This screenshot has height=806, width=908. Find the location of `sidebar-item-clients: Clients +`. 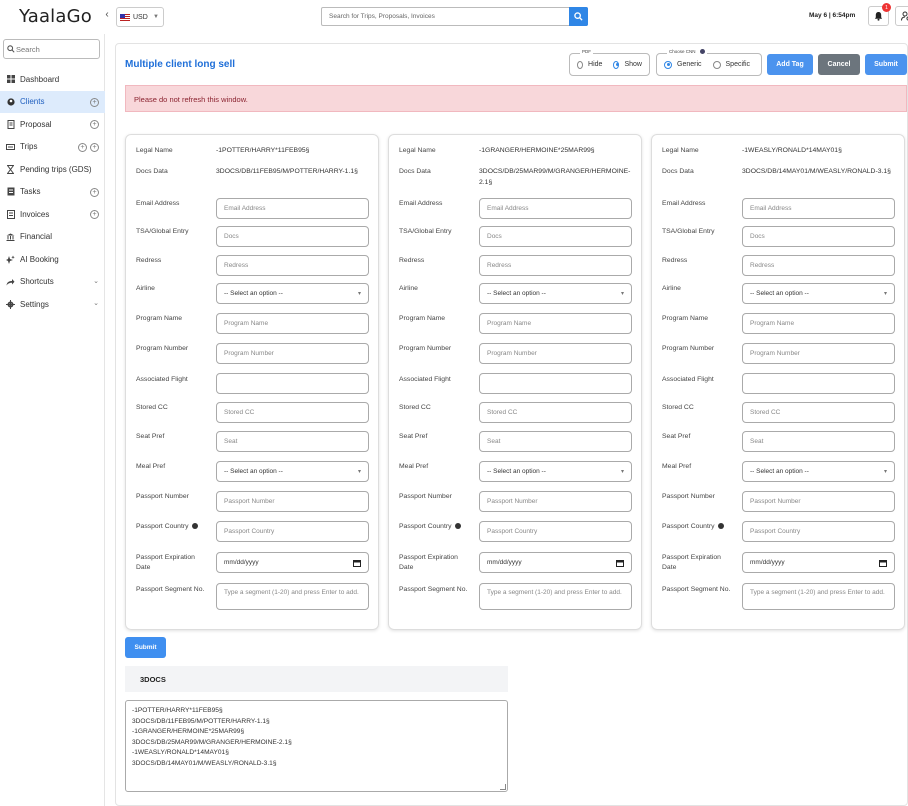

sidebar-item-clients: Clients + is located at coordinates (52, 101).